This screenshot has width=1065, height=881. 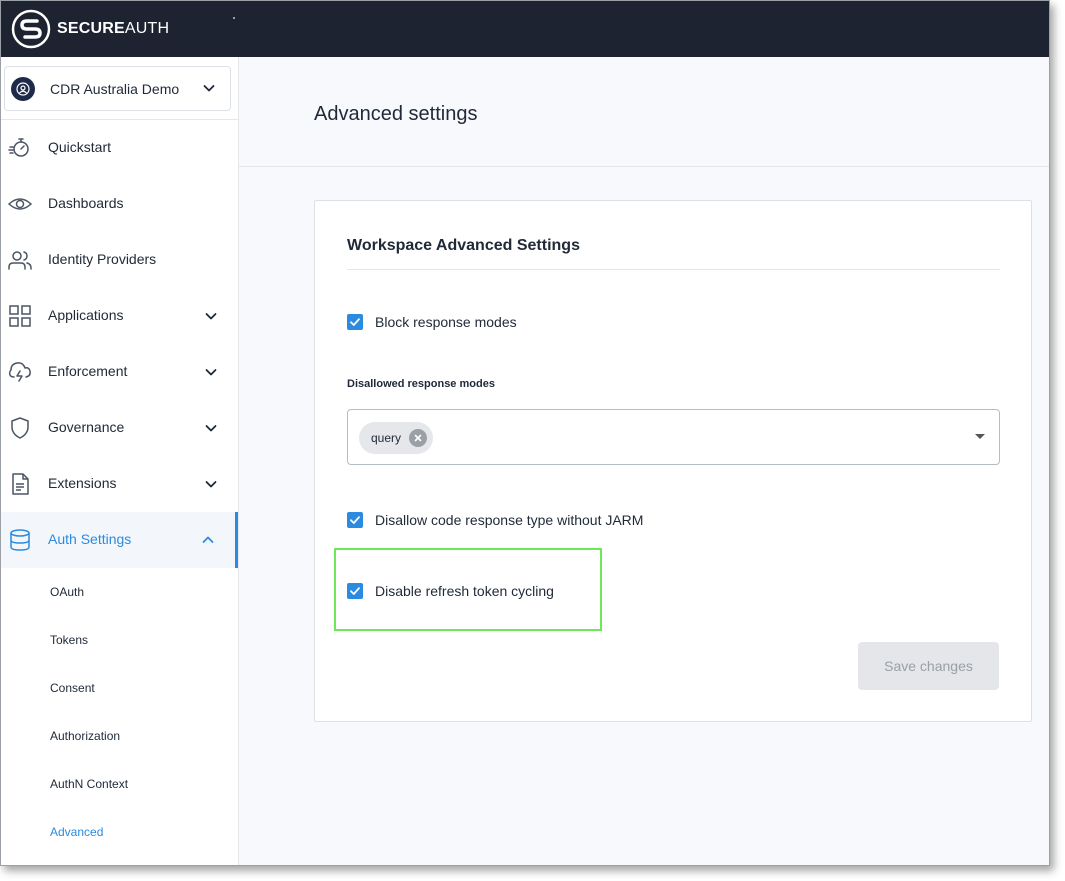 I want to click on sidebar-subitem-oauth: OAuth, so click(x=67, y=592).